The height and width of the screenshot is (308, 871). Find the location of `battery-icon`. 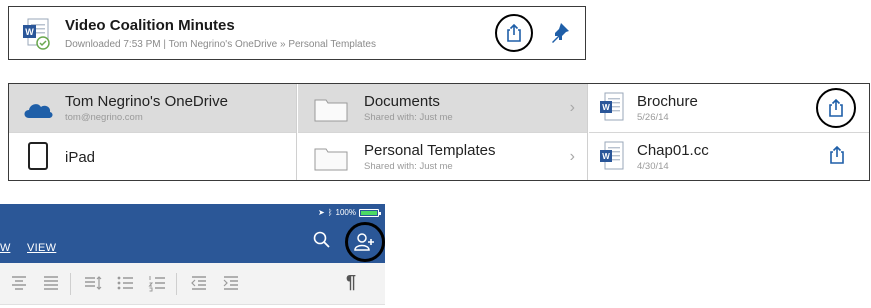

battery-icon is located at coordinates (370, 212).